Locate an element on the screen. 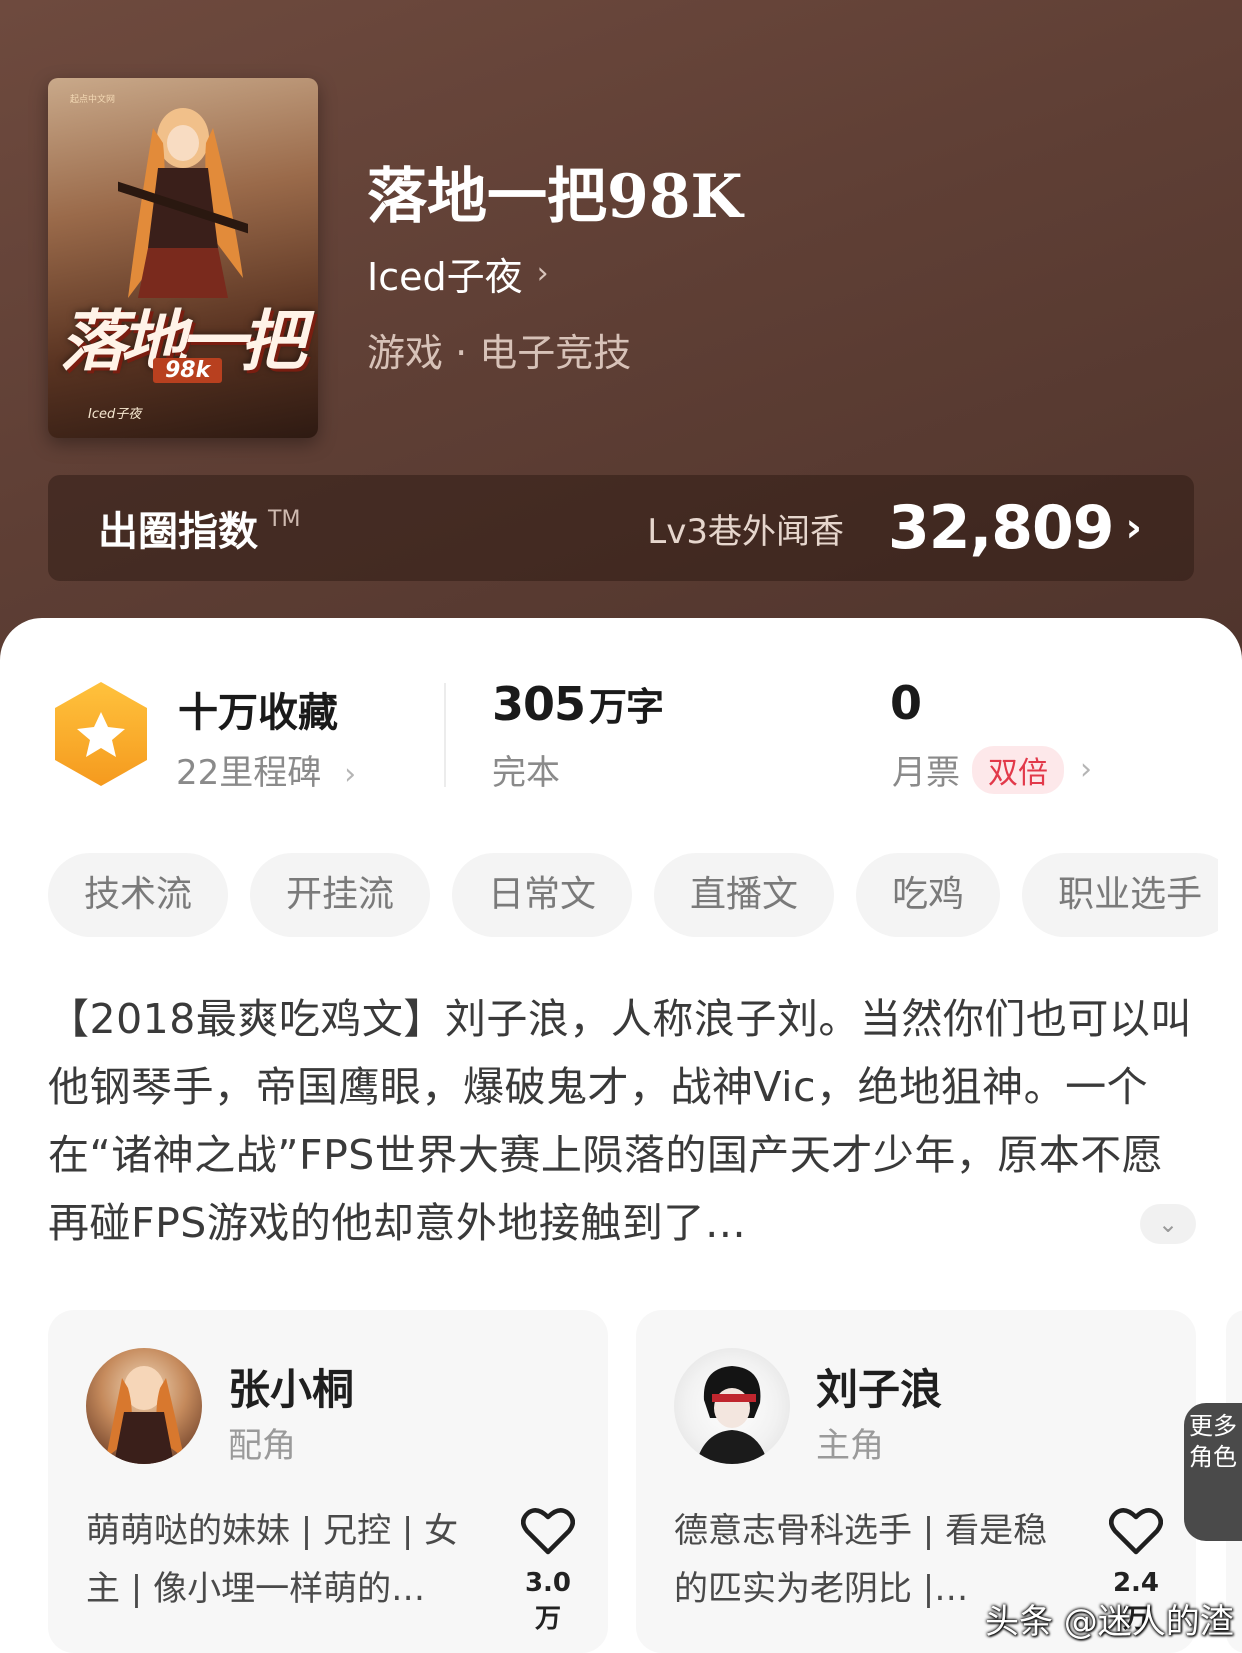 The height and width of the screenshot is (1653, 1242). character-name: 刘子浪 is located at coordinates (879, 1389).